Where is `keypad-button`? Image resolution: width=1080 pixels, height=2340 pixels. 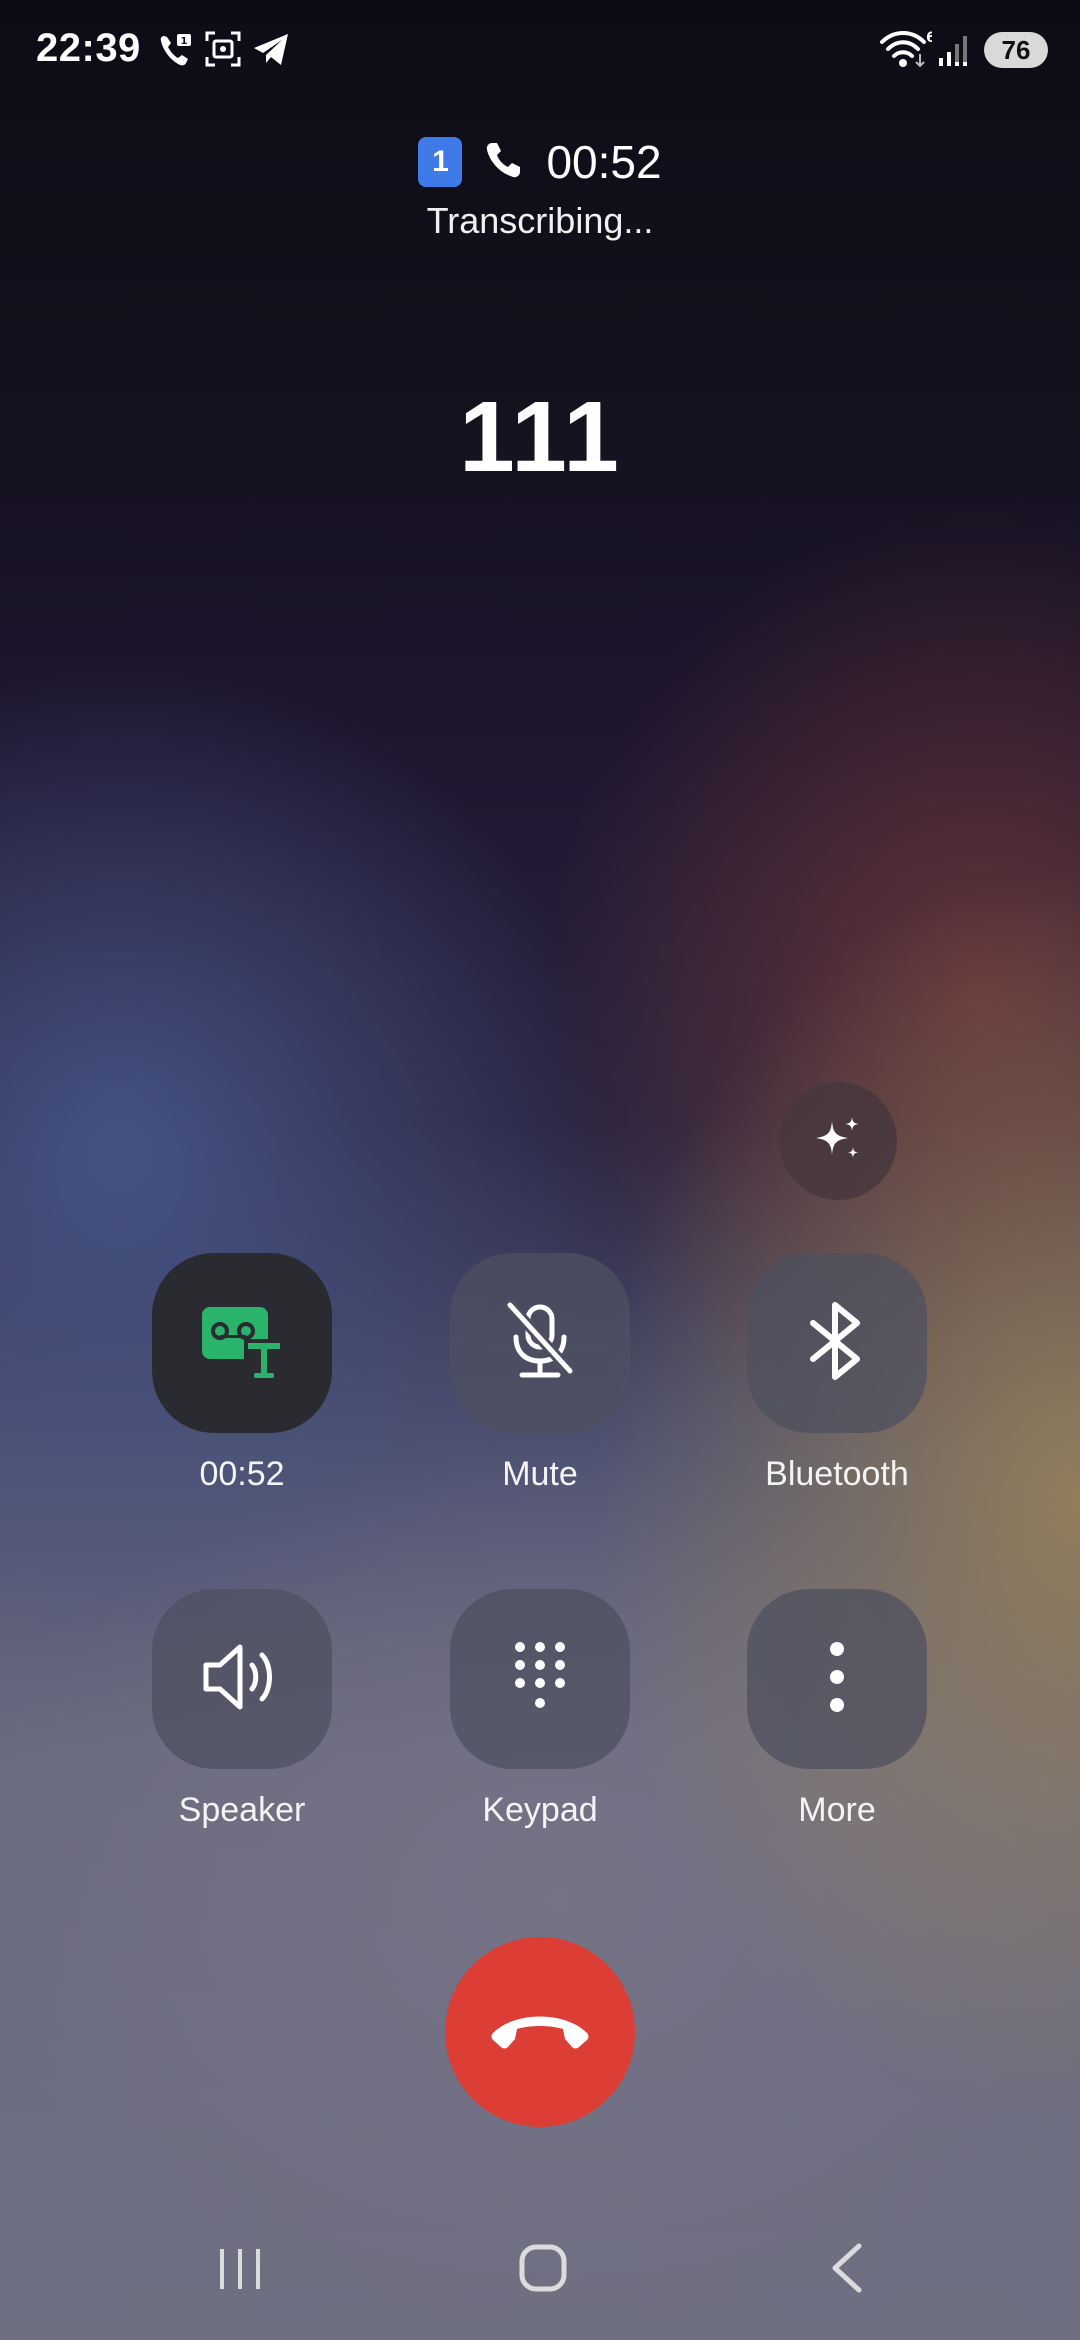 keypad-button is located at coordinates (540, 1679).